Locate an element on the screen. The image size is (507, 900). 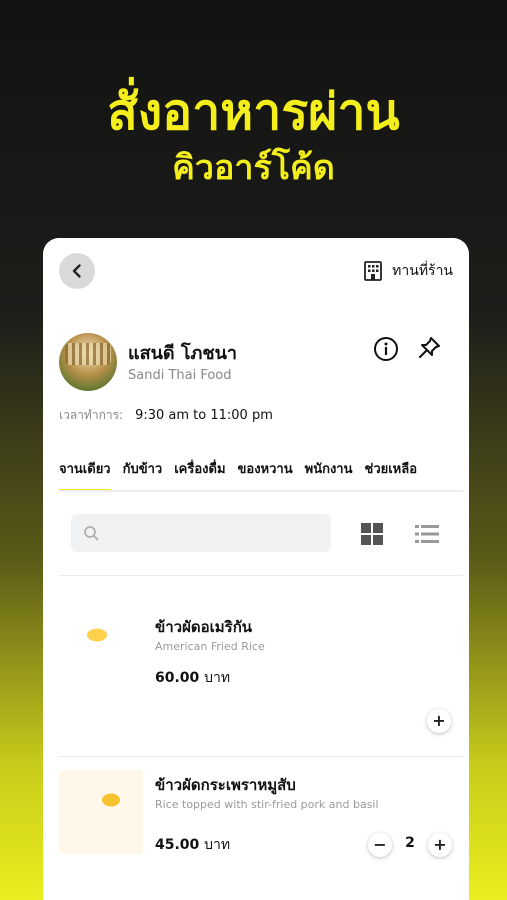
tab-side-dishes: กับข้าว is located at coordinates (143, 471).